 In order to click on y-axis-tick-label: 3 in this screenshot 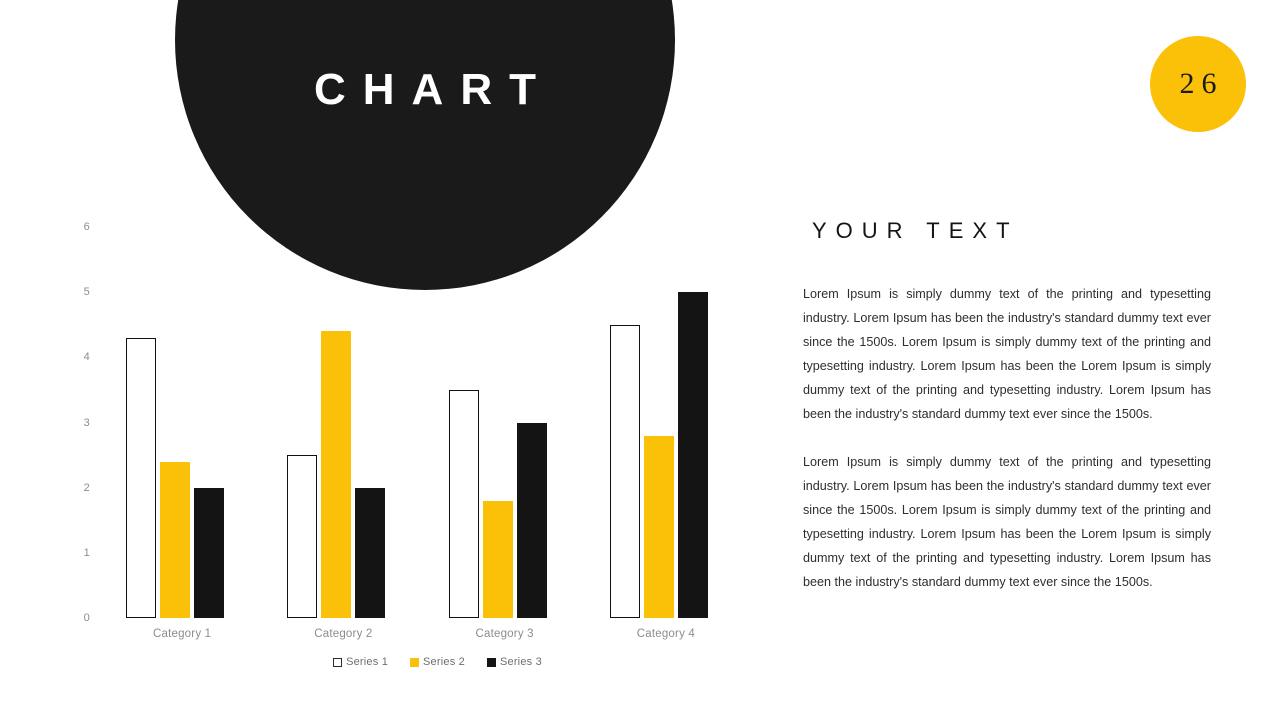, I will do `click(86, 422)`.